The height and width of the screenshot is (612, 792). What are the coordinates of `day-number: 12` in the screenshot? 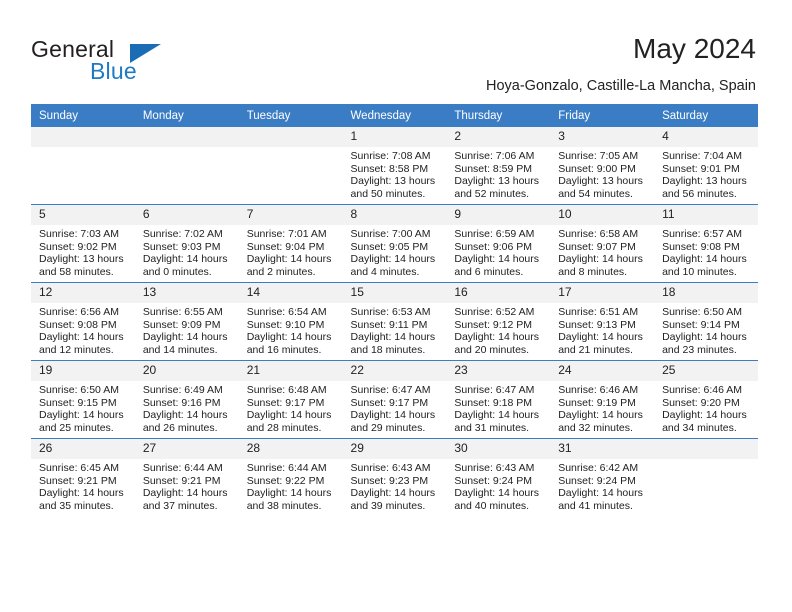 It's located at (83, 293).